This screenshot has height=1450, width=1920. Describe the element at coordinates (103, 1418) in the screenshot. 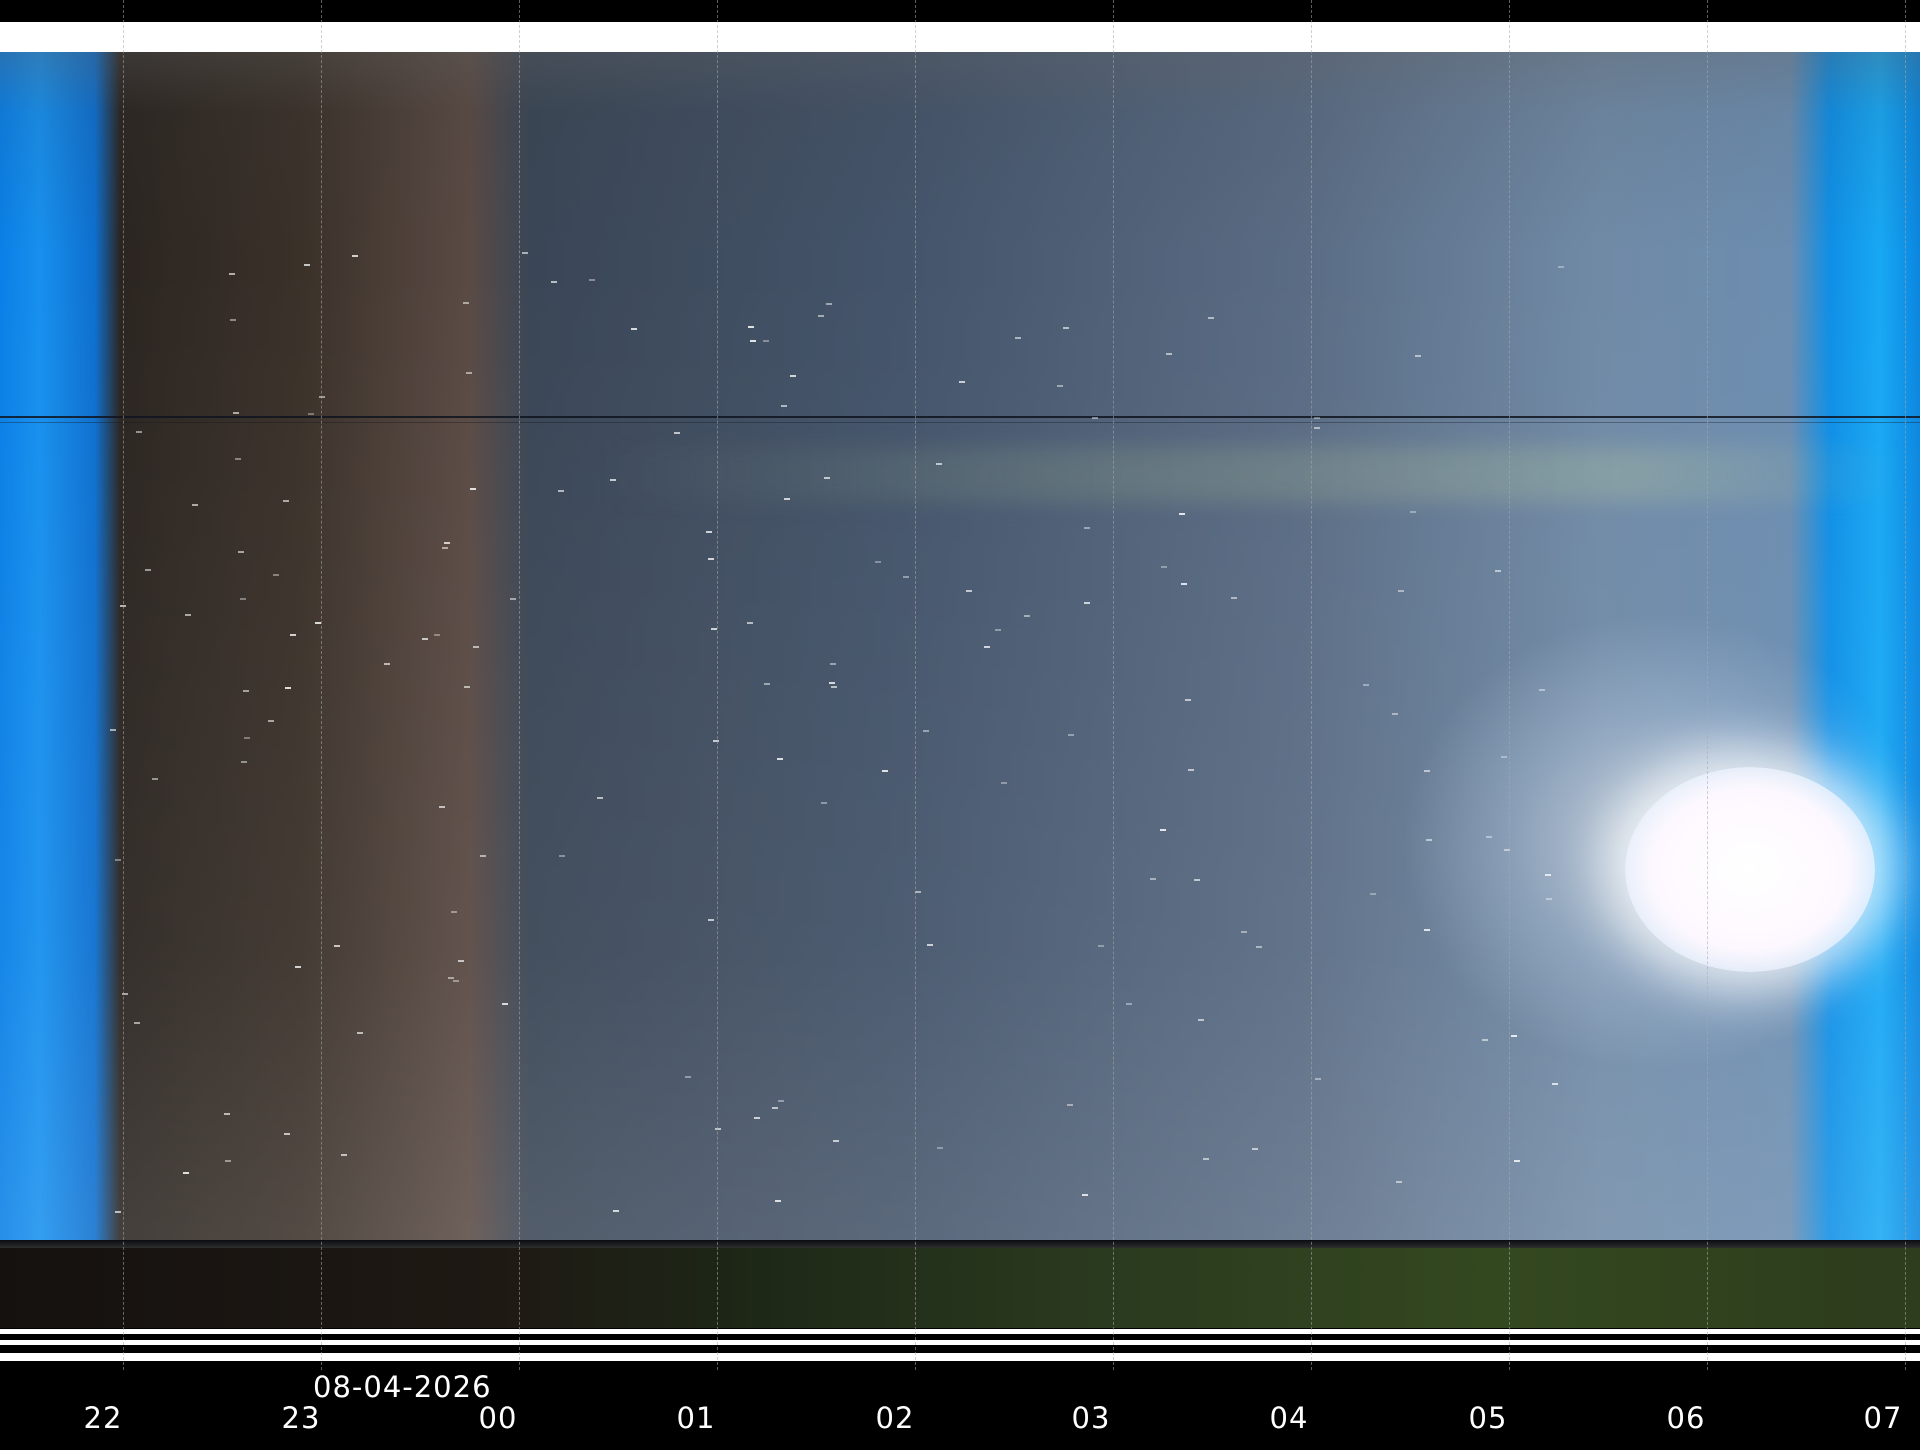

I see `hour-label: 22` at that location.